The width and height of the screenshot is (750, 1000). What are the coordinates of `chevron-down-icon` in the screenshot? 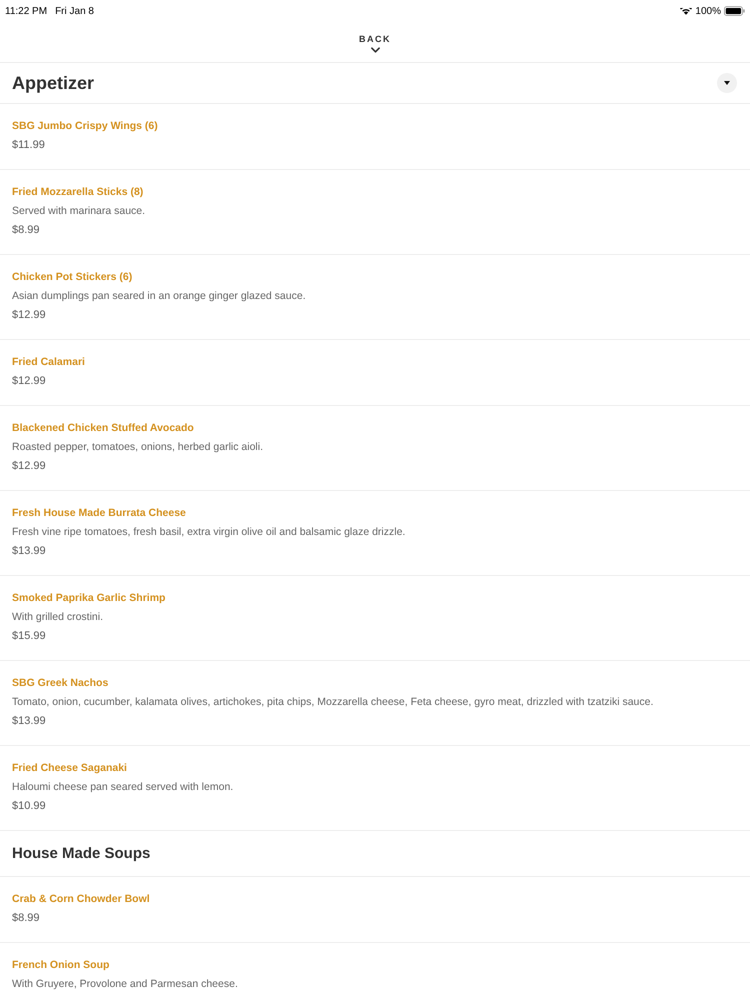 It's located at (375, 49).